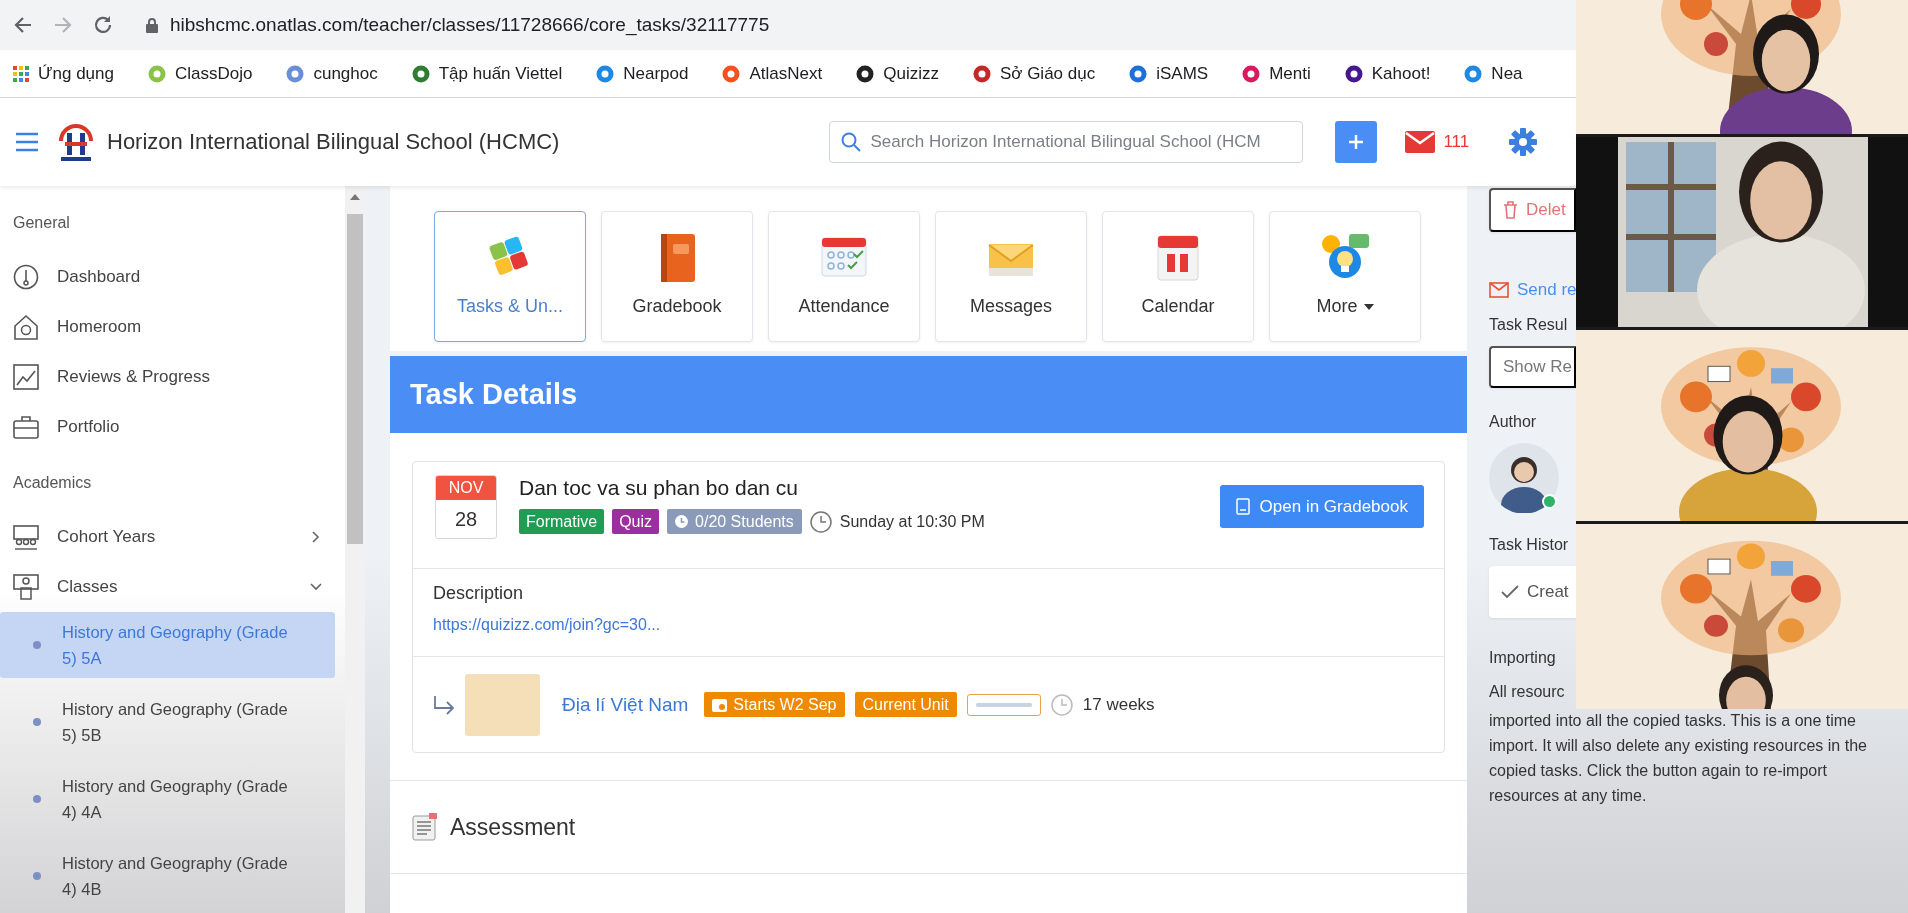 The width and height of the screenshot is (1908, 913). Describe the element at coordinates (844, 276) in the screenshot. I see `tool-tile: Attendance` at that location.